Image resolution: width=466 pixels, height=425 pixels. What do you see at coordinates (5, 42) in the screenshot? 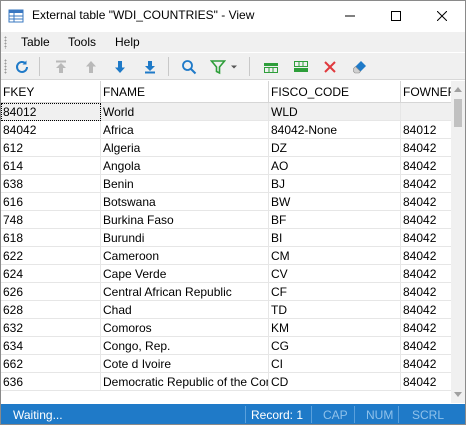
I see `menu-grip-icon` at bounding box center [5, 42].